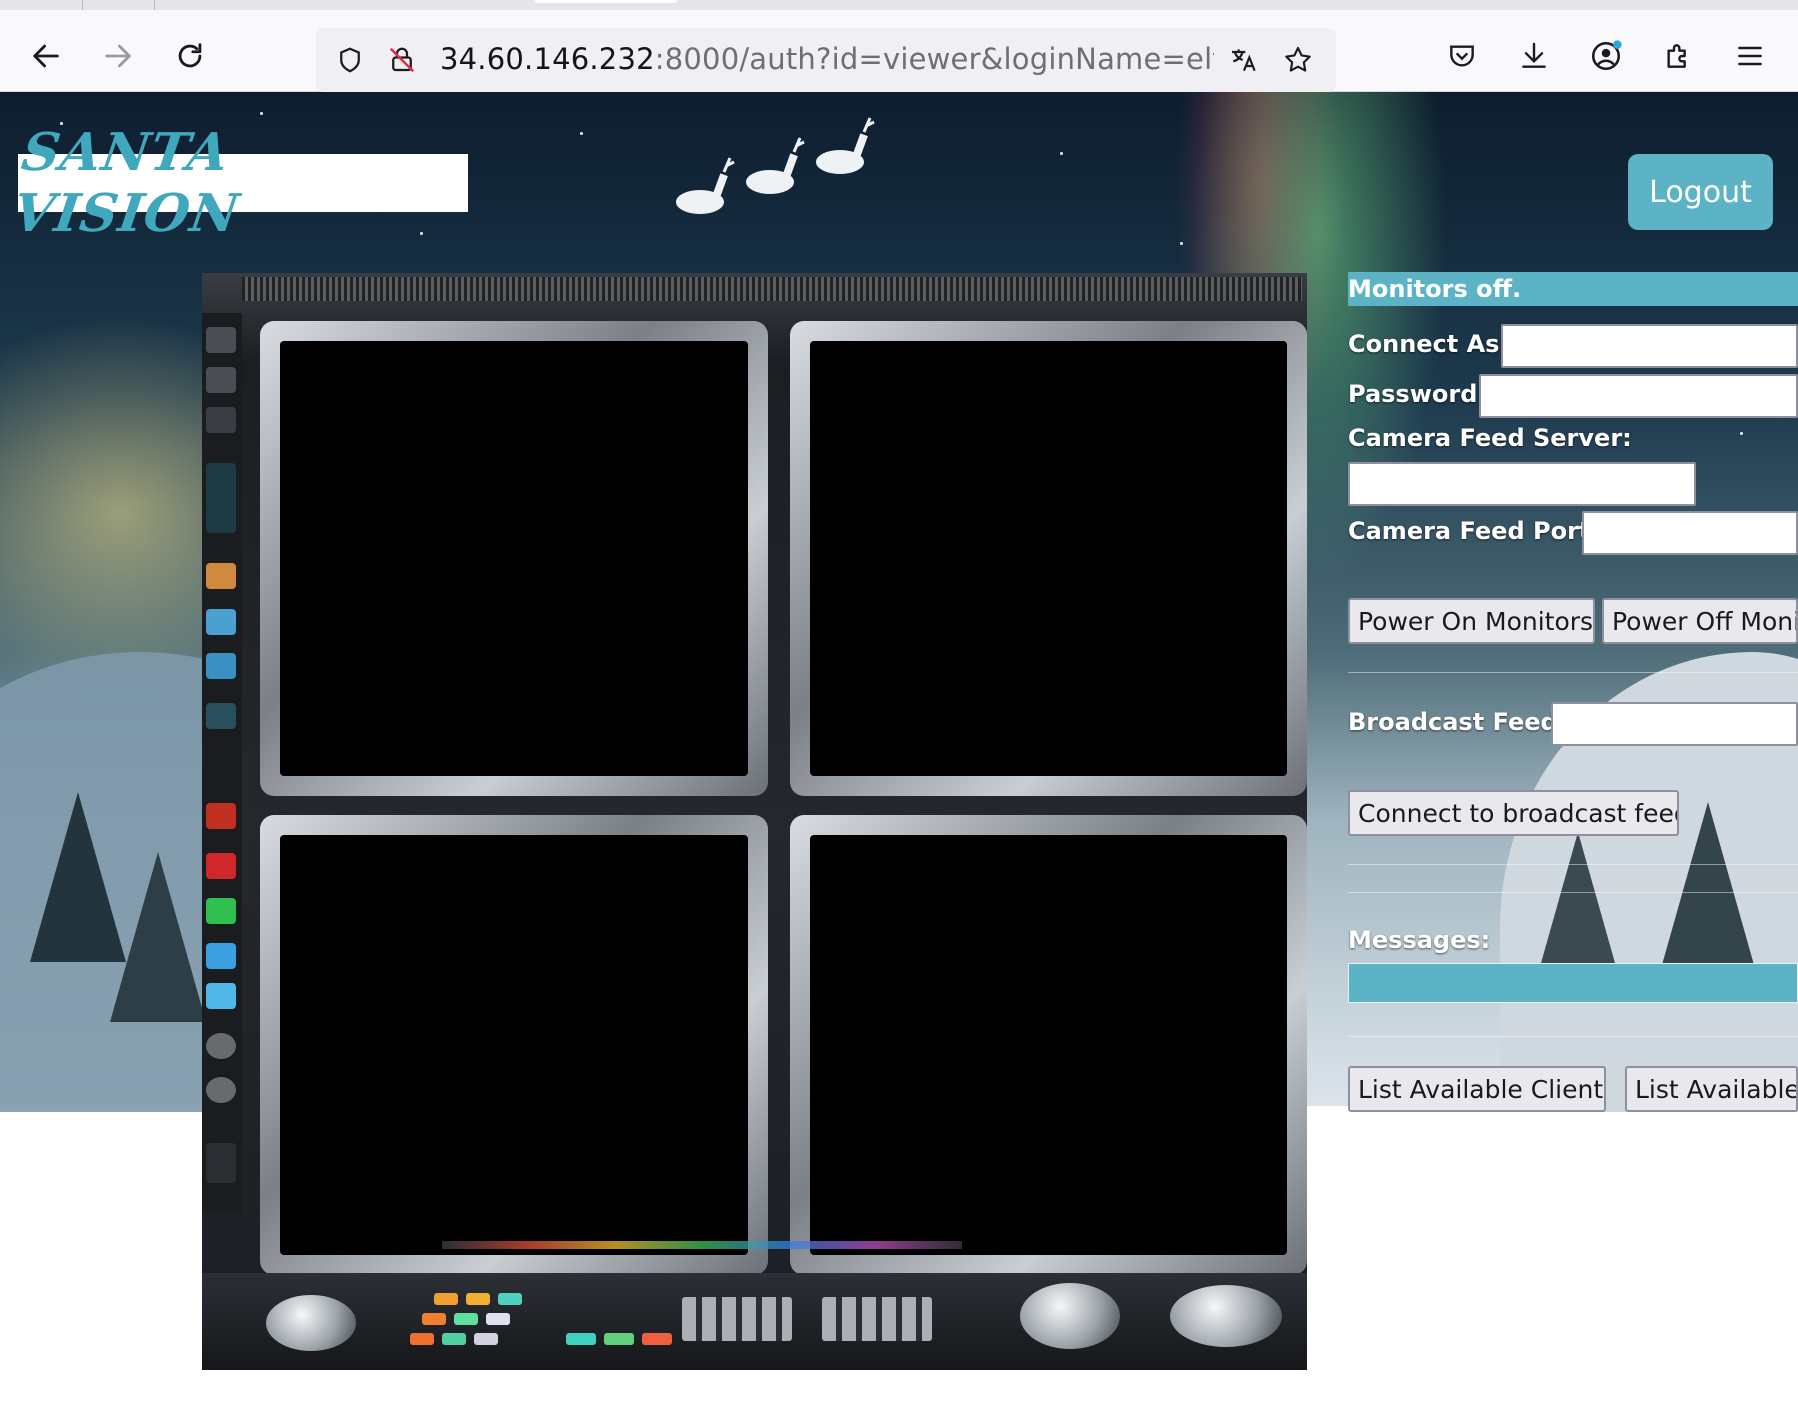  I want to click on console-controls, so click(754, 1321).